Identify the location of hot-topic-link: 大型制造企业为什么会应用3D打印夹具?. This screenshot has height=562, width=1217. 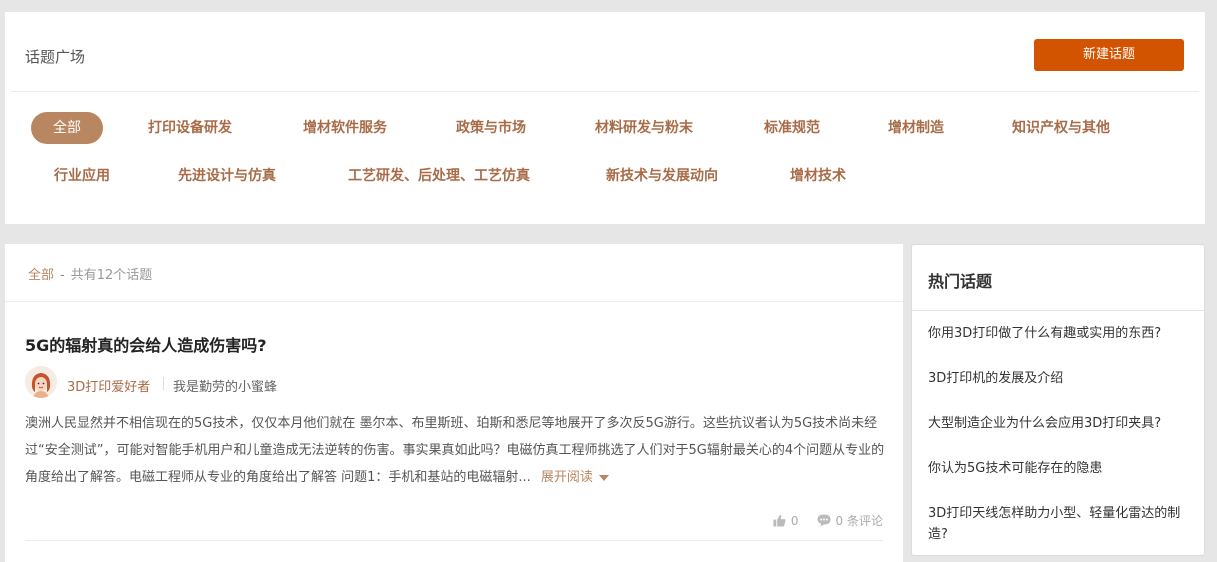
(1061, 423).